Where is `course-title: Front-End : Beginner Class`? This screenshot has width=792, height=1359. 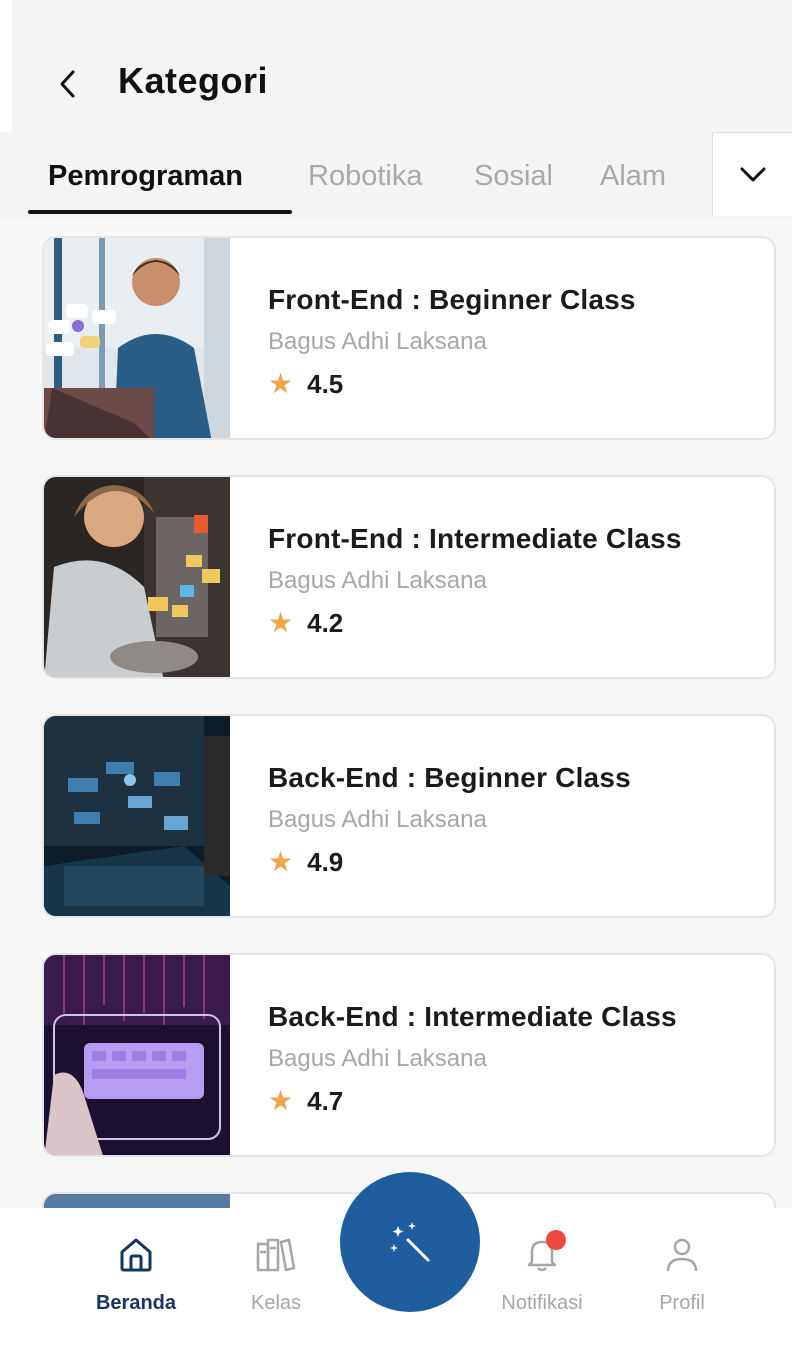
course-title: Front-End : Beginner Class is located at coordinates (452, 299).